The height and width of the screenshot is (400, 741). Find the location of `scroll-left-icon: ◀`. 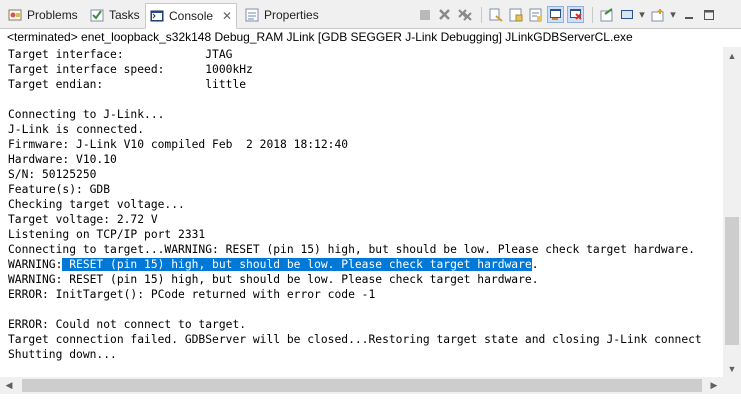

scroll-left-icon: ◀ is located at coordinates (9, 385).